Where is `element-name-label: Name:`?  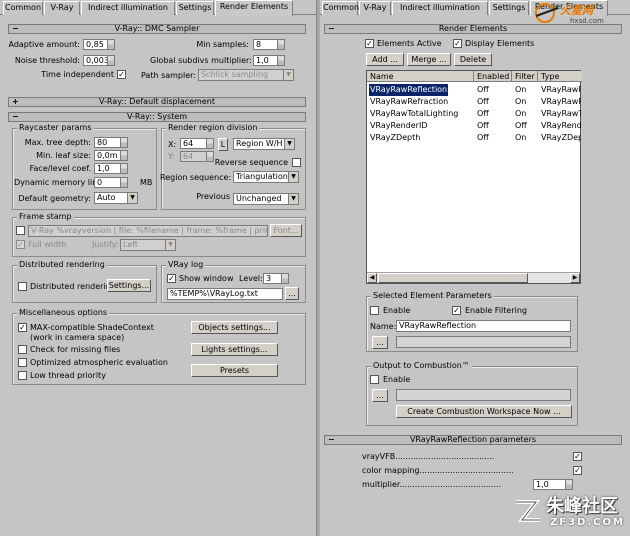 element-name-label: Name: is located at coordinates (383, 326).